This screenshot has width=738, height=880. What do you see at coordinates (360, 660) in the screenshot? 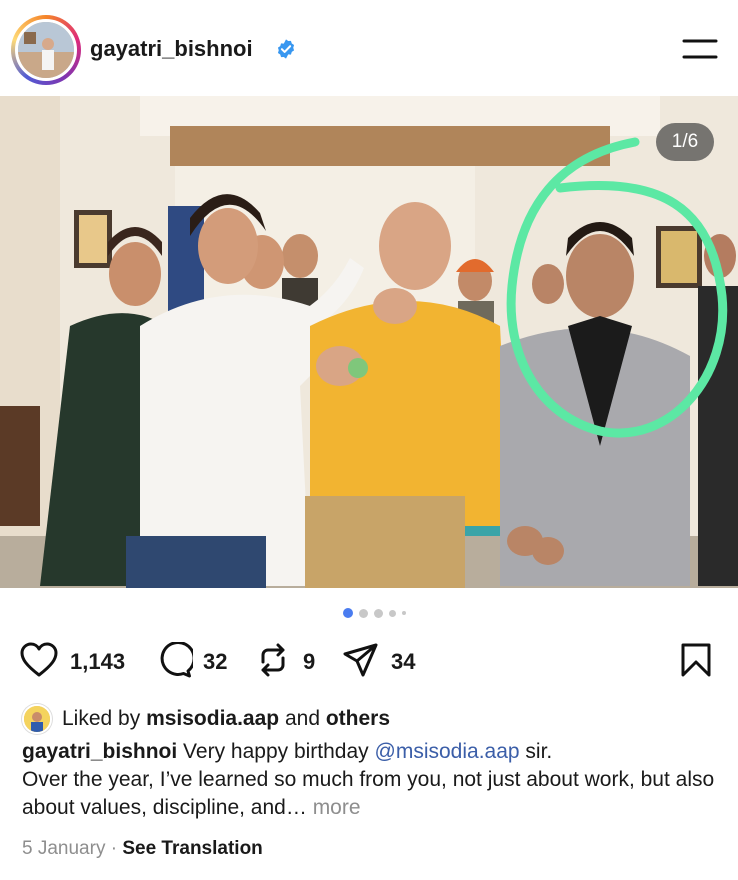
I see `send-icon` at bounding box center [360, 660].